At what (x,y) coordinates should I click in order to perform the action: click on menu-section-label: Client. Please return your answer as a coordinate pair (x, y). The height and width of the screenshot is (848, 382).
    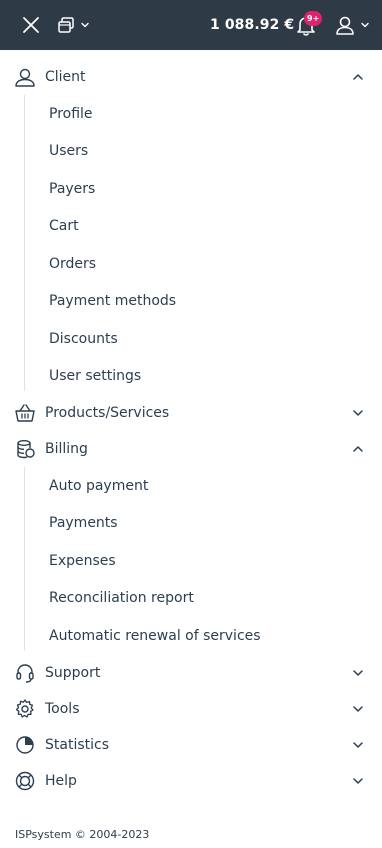
    Looking at the image, I should click on (65, 77).